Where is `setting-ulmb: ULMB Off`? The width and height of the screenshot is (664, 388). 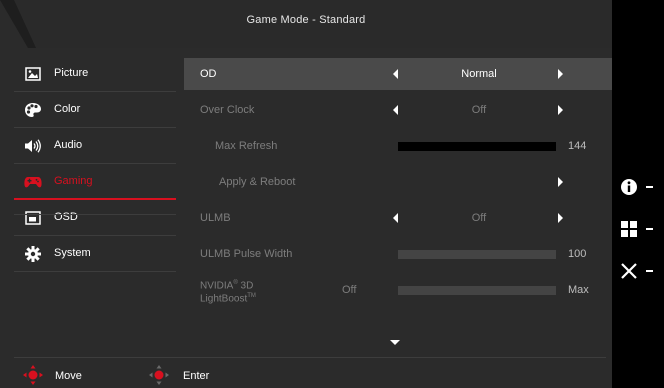
setting-ulmb: ULMB Off is located at coordinates (398, 218).